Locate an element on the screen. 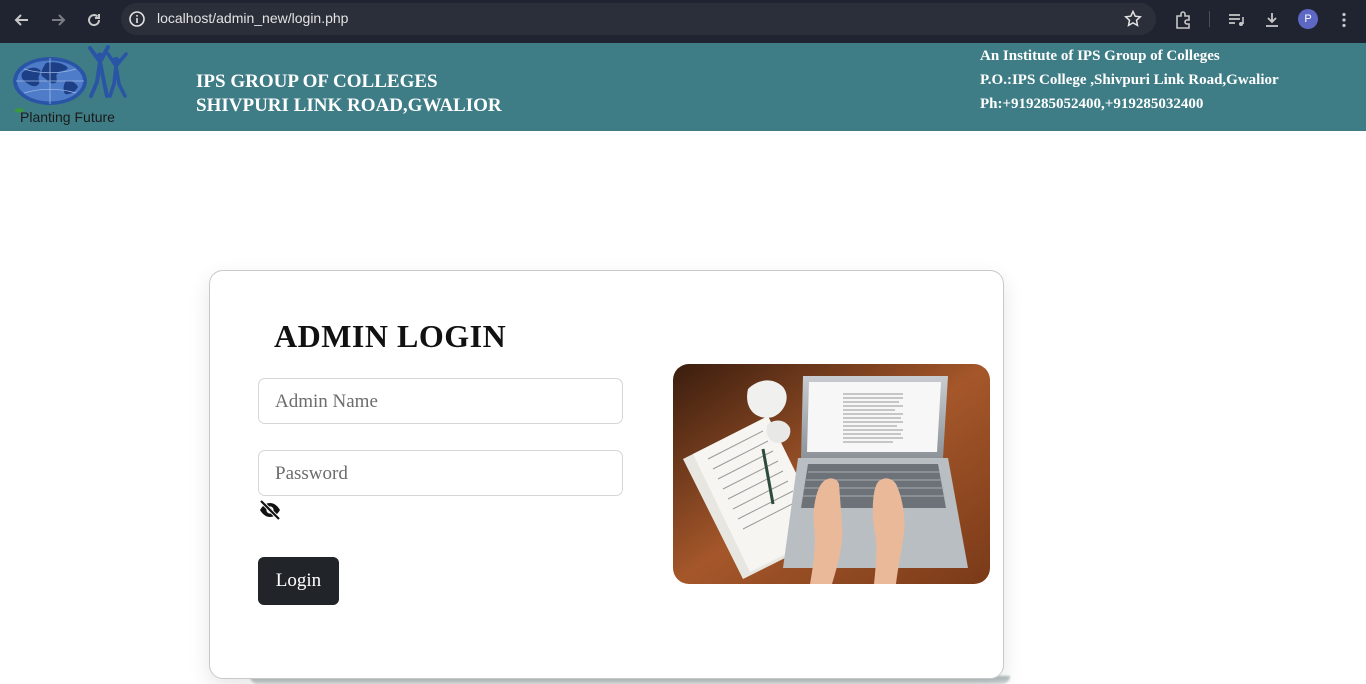  college-name-line1: IPS GROUP OF COLLEGES is located at coordinates (317, 81).